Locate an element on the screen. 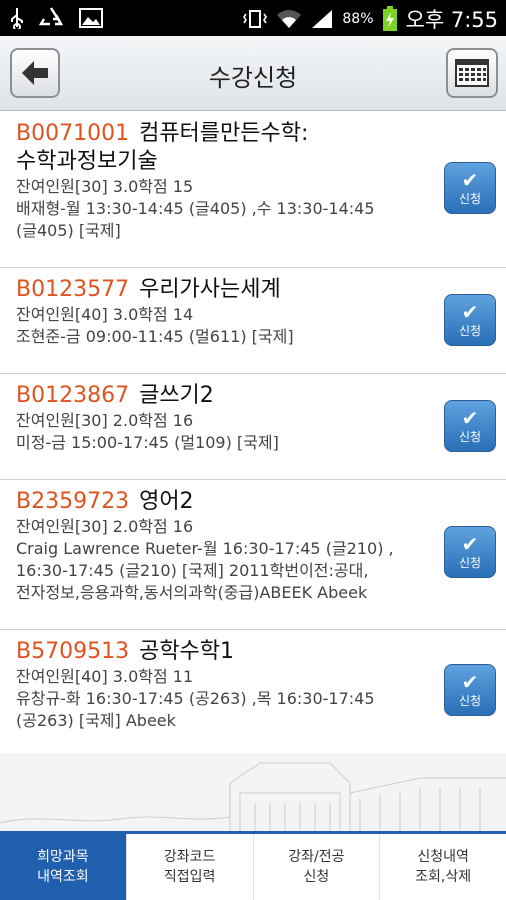  page-title: 수강신청 is located at coordinates (253, 78).